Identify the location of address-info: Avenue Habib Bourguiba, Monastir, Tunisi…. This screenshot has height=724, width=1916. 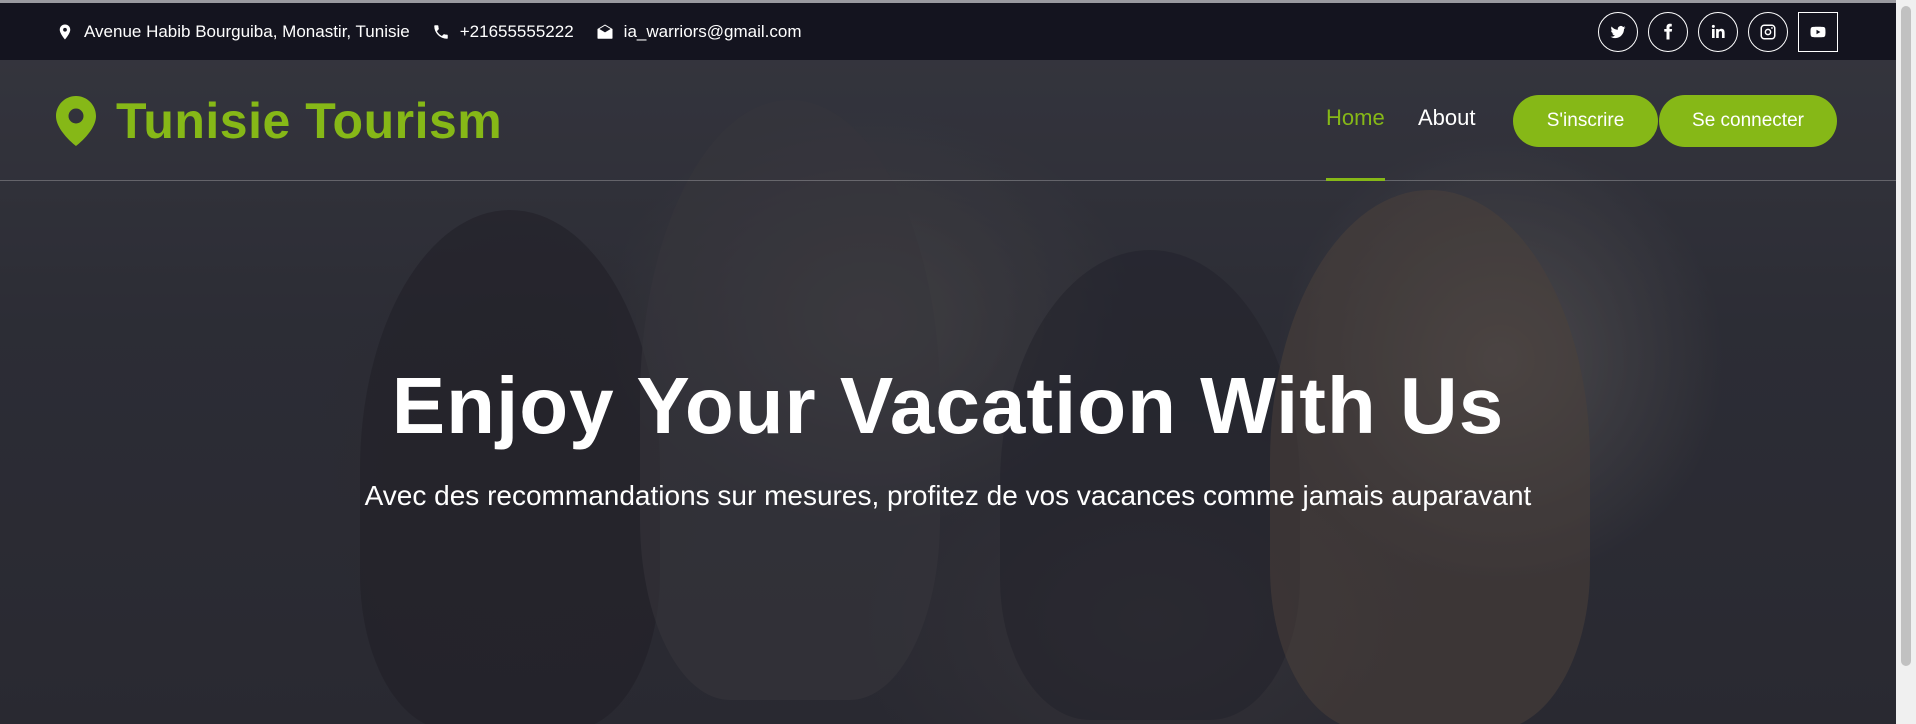
(233, 32).